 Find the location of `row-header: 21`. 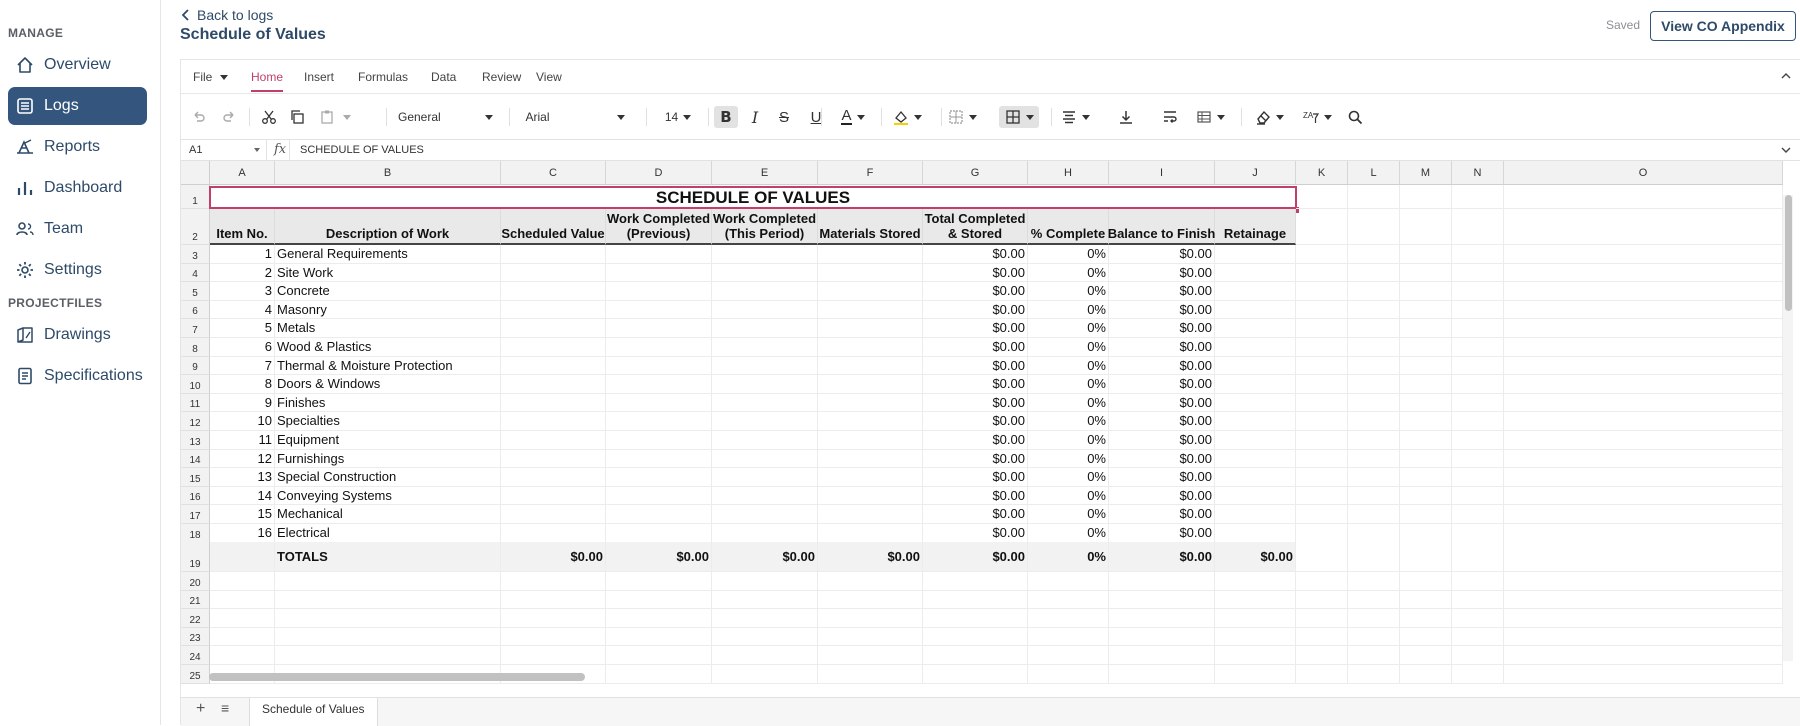

row-header: 21 is located at coordinates (195, 600).